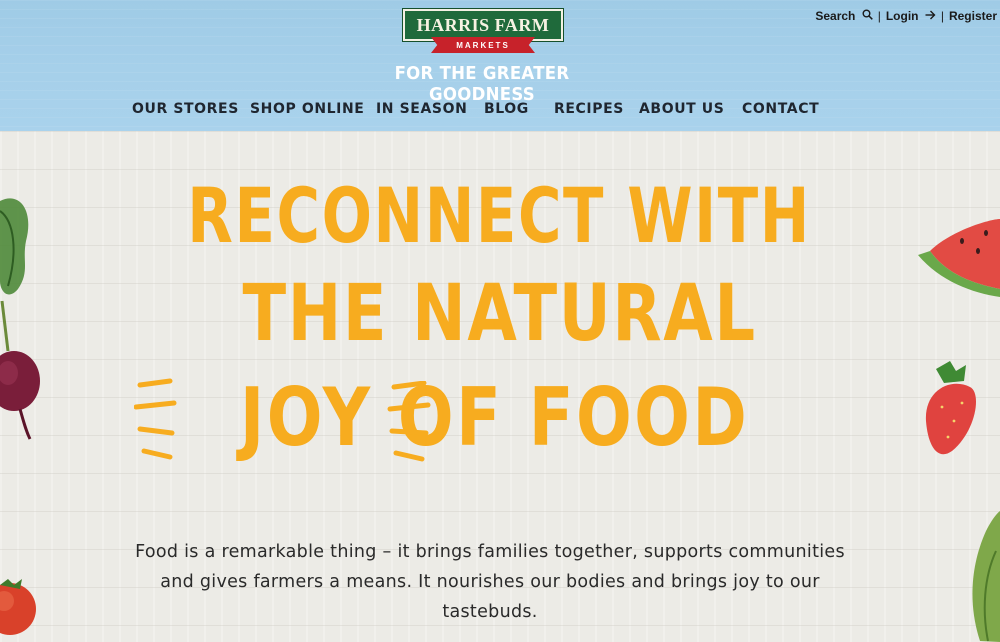  What do you see at coordinates (499, 215) in the screenshot?
I see `hero-headline-line-1: RECONNECT WITH` at bounding box center [499, 215].